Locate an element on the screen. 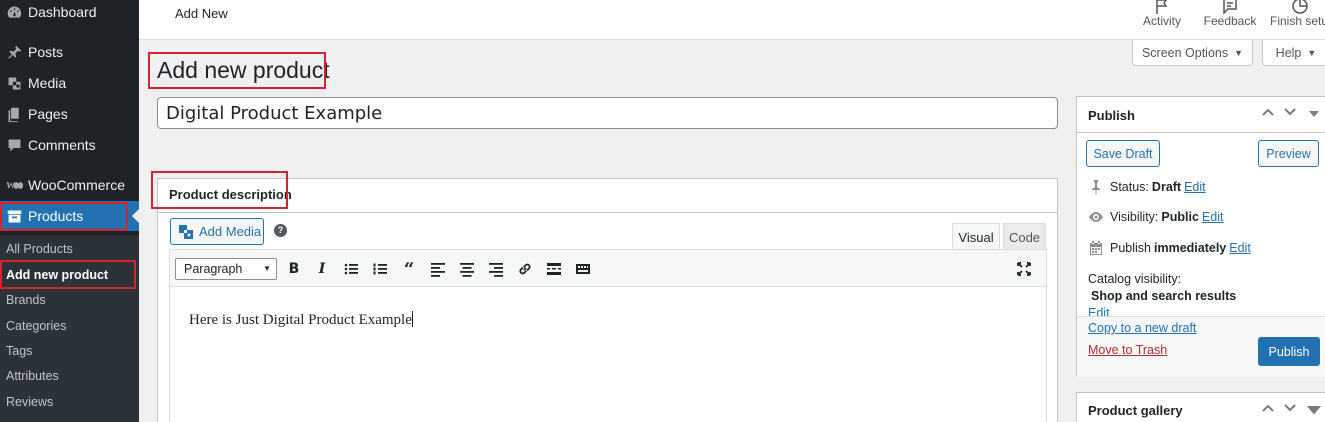  eye-icon is located at coordinates (1096, 217).